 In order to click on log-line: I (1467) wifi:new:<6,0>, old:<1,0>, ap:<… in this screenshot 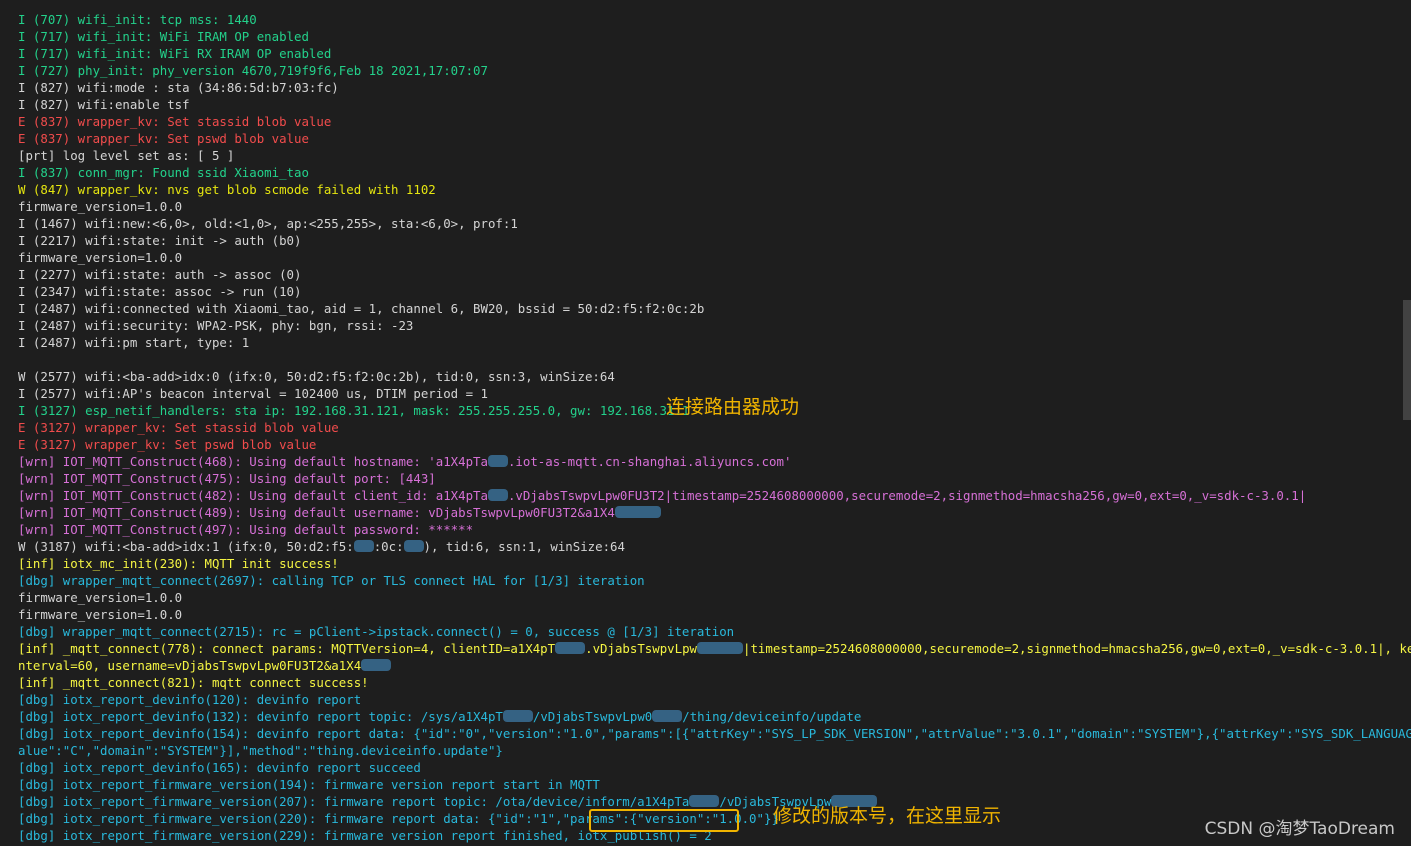, I will do `click(705, 223)`.